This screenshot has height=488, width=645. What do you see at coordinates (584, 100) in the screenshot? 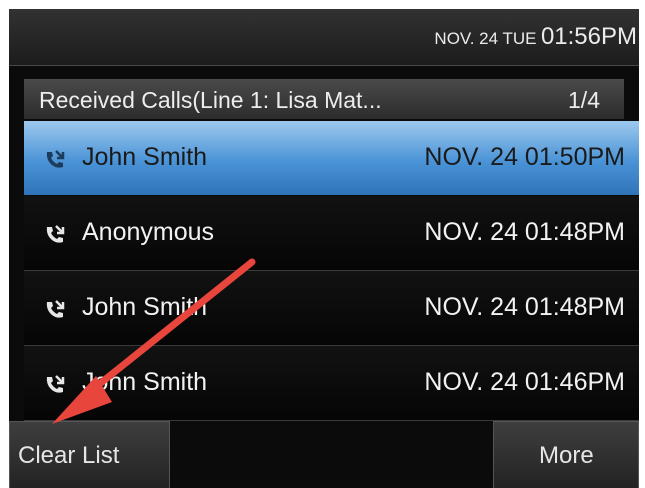
I see `page-indicator: 1/4` at bounding box center [584, 100].